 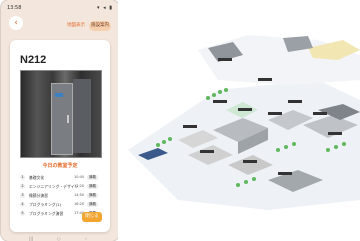 What do you see at coordinates (22, 186) in the screenshot?
I see `period-number: 2` at bounding box center [22, 186].